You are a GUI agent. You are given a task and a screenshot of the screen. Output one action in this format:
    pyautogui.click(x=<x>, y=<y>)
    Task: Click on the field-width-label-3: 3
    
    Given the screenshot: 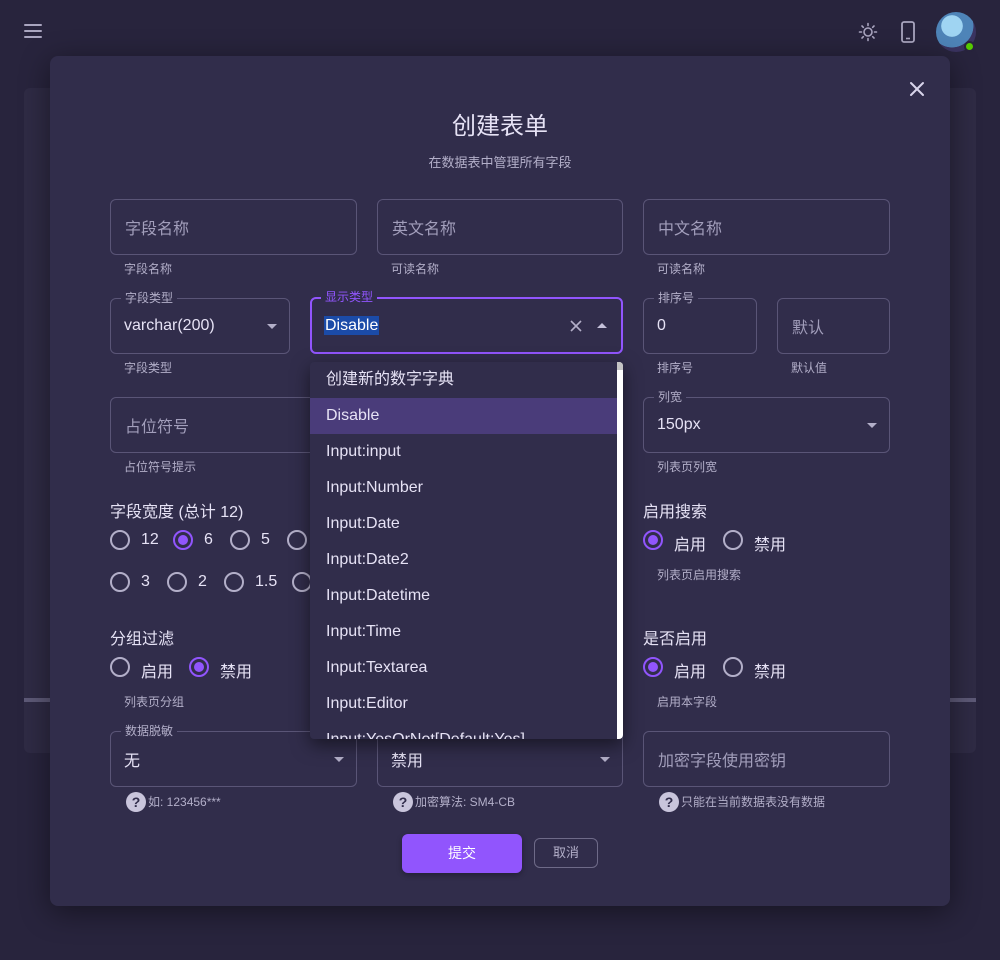 What is the action you would take?
    pyautogui.click(x=145, y=581)
    